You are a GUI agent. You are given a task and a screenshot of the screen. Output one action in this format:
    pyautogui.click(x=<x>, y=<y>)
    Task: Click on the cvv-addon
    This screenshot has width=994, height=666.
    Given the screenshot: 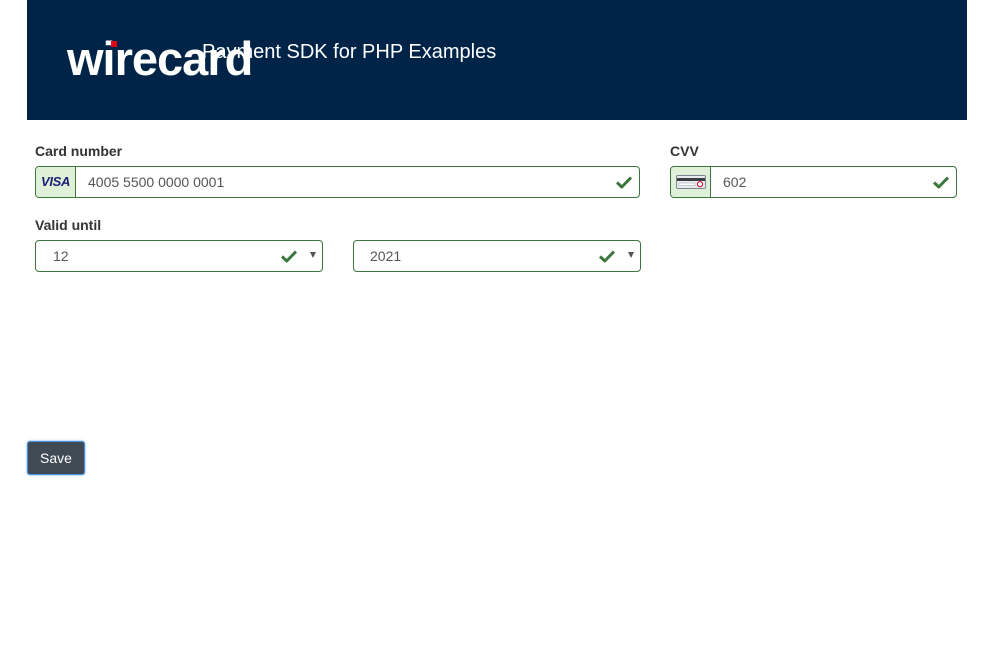 What is the action you would take?
    pyautogui.click(x=691, y=182)
    